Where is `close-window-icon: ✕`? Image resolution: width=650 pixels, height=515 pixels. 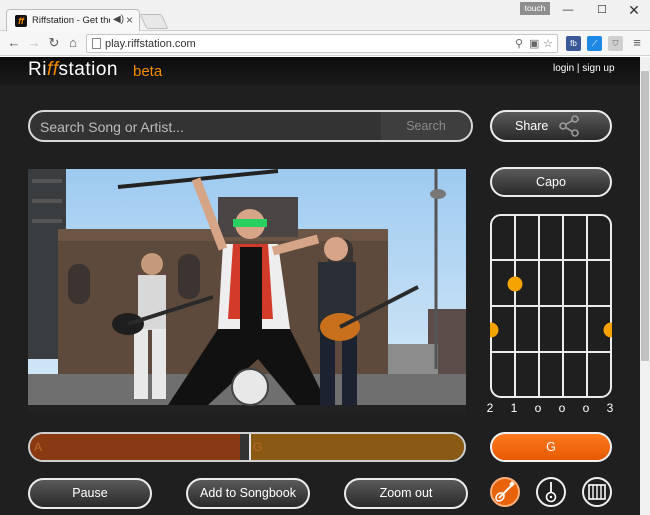
close-window-icon: ✕ is located at coordinates (634, 10).